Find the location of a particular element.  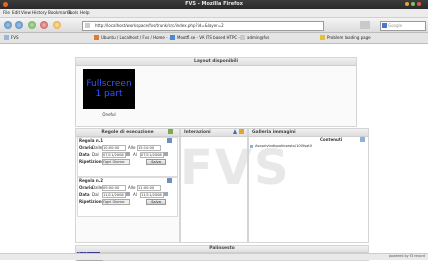

layout-name: Oneful is located at coordinates (109, 114).